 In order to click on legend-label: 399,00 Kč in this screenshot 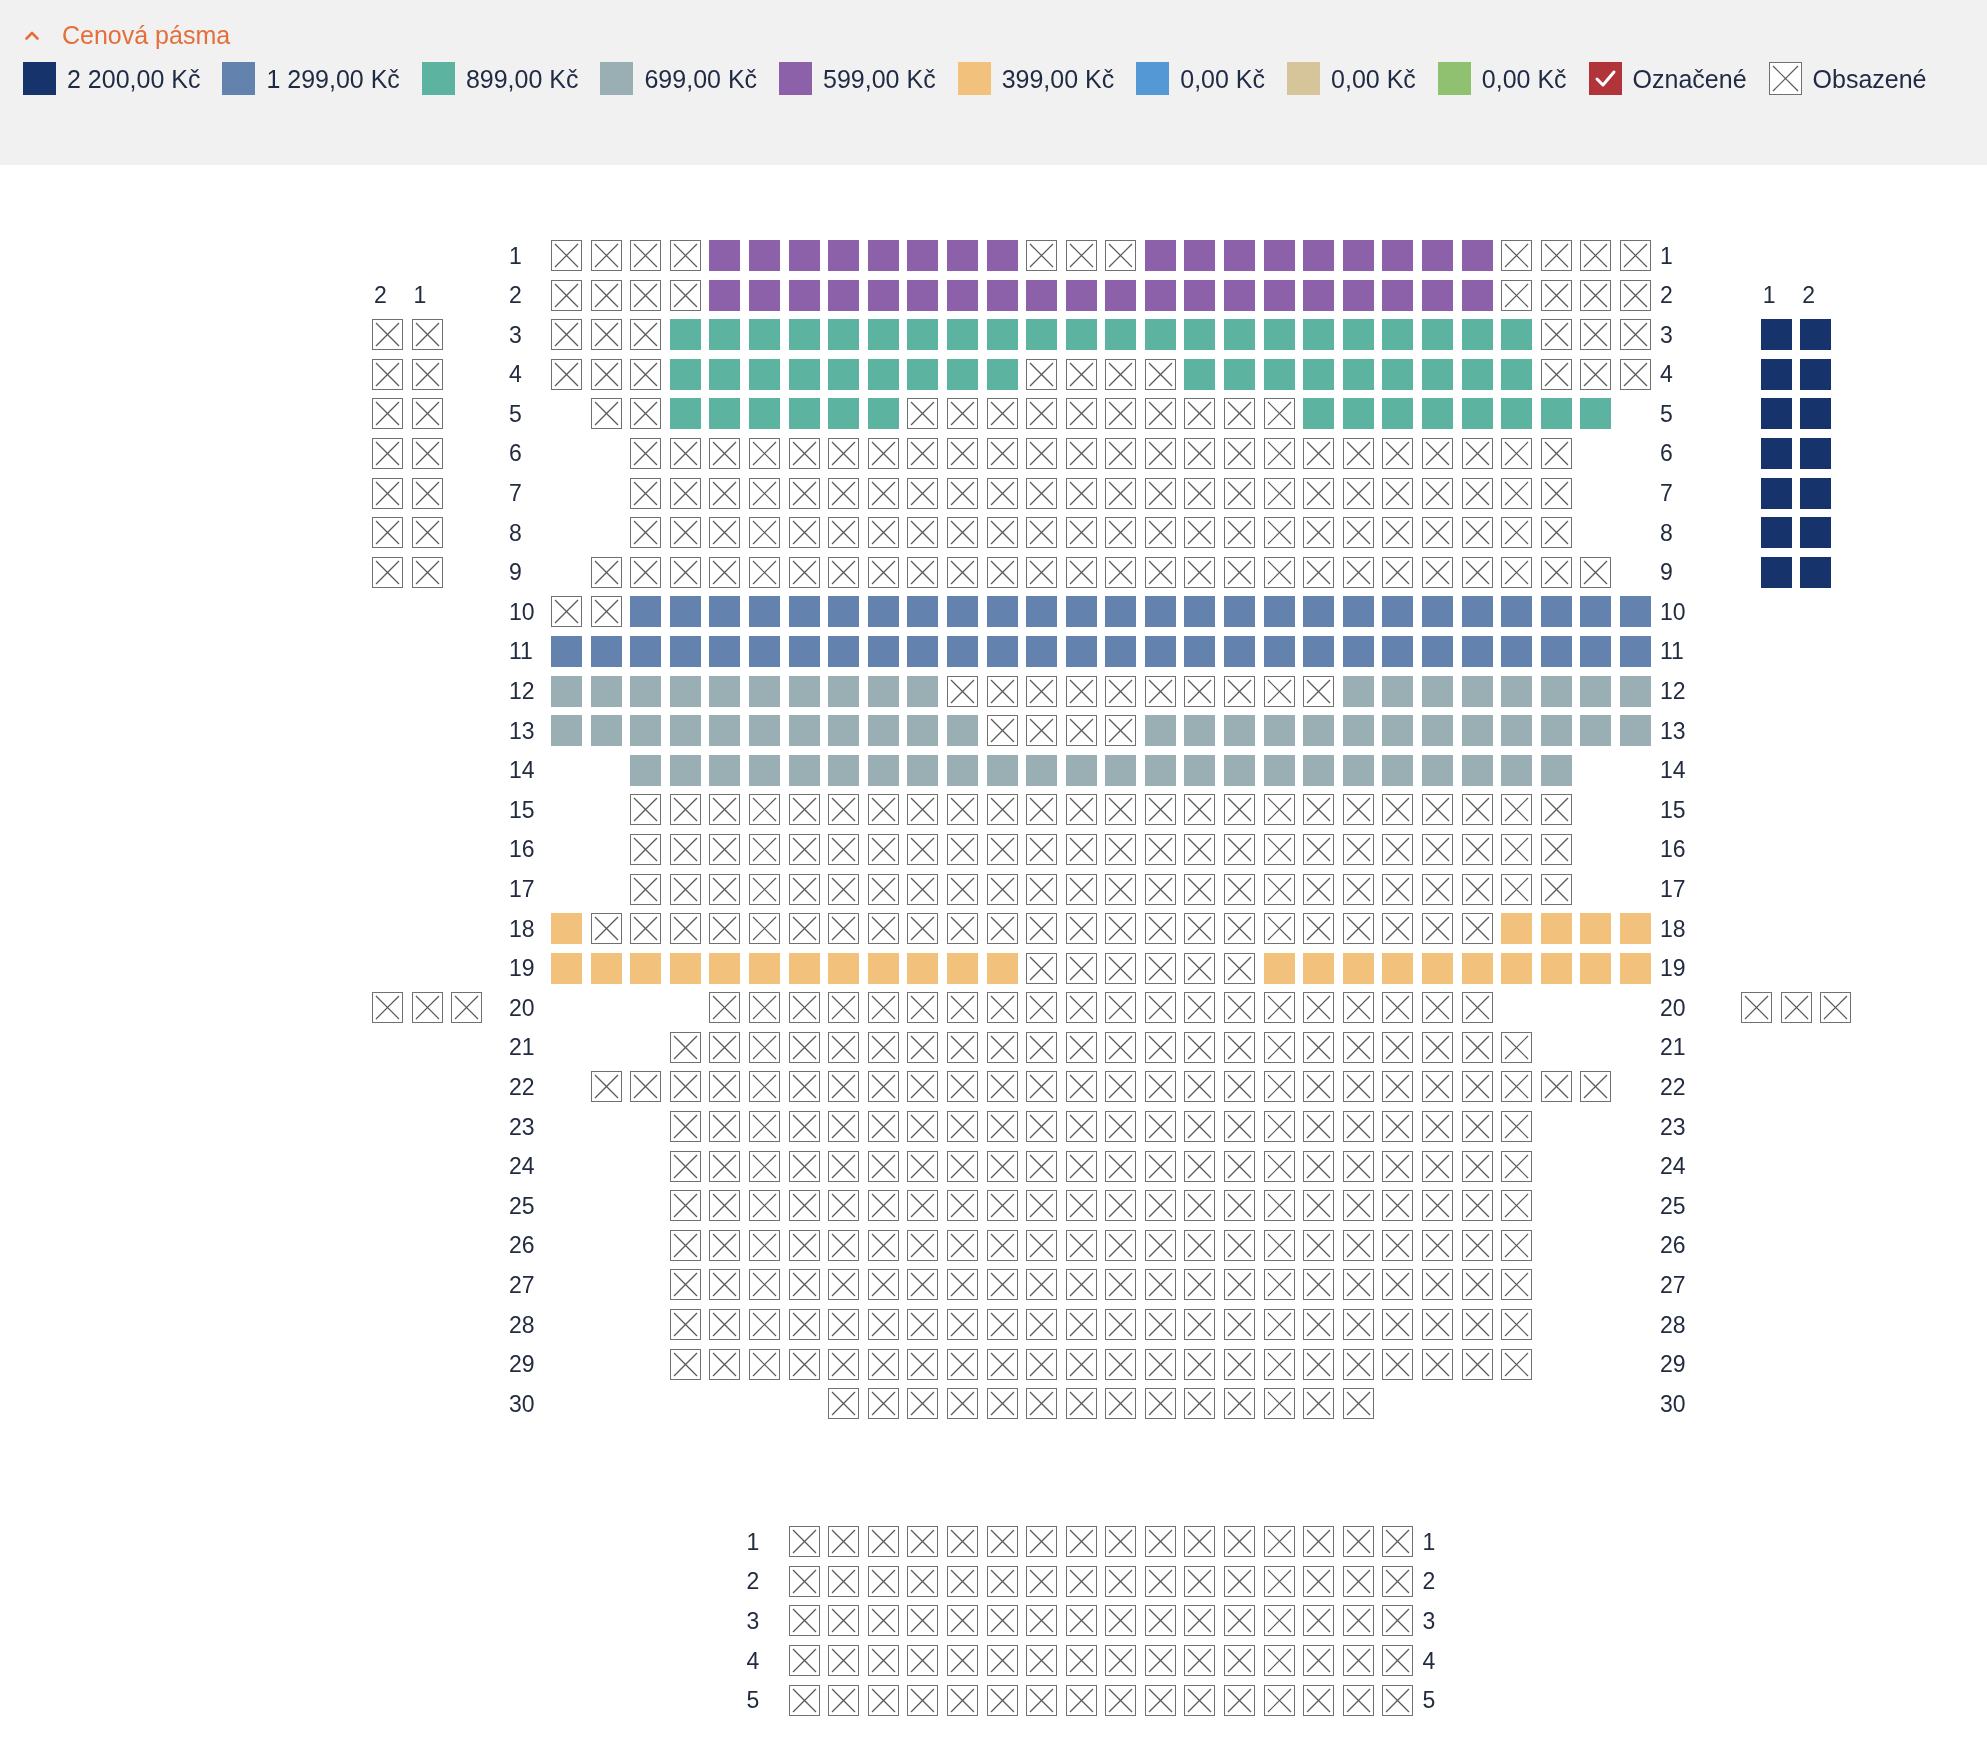, I will do `click(1058, 78)`.